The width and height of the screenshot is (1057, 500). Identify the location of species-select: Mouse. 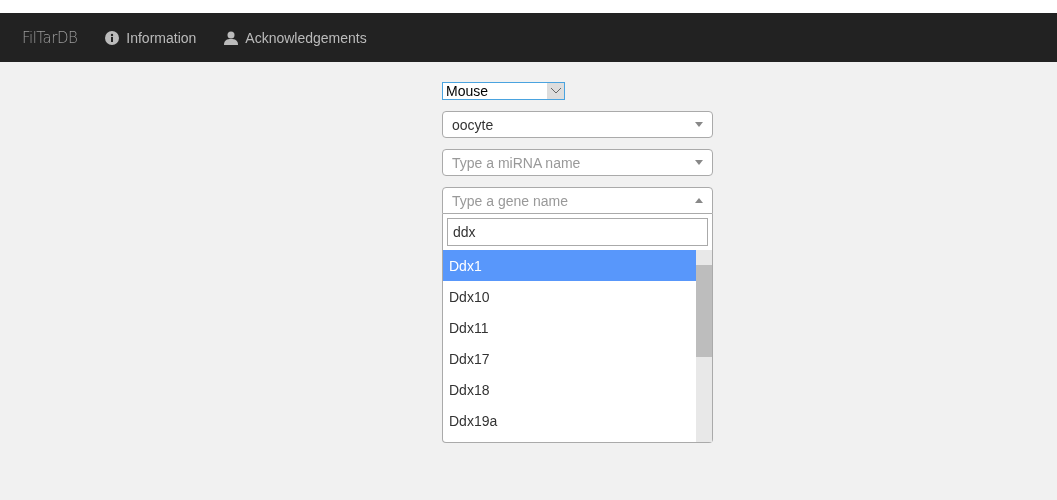
(503, 91).